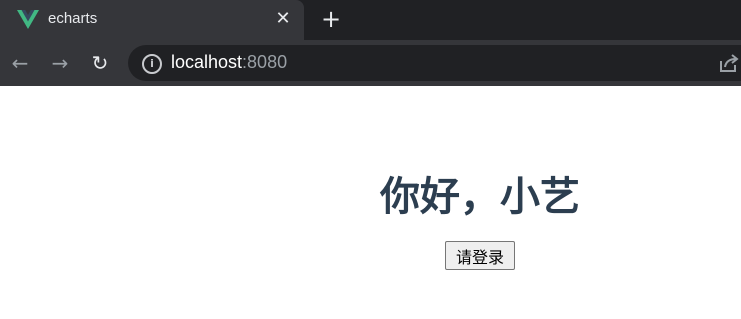 Image resolution: width=741 pixels, height=319 pixels. What do you see at coordinates (60, 63) in the screenshot?
I see `forward-arrow-icon: →` at bounding box center [60, 63].